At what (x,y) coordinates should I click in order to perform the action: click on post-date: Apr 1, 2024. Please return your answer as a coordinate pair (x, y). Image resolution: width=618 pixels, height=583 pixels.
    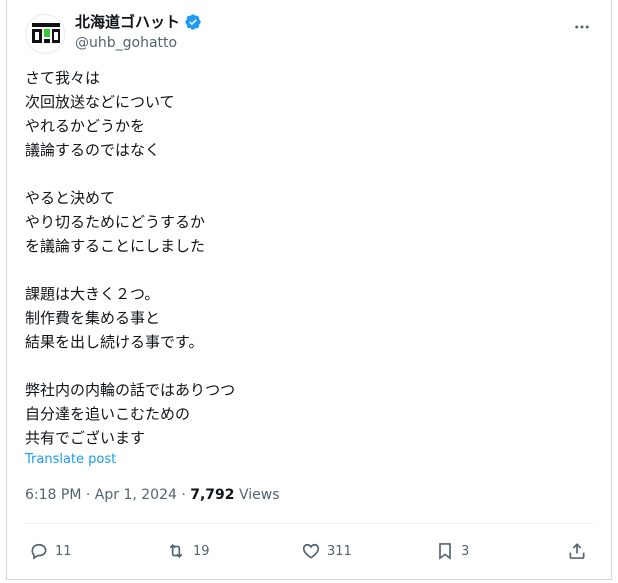
    Looking at the image, I should click on (136, 495).